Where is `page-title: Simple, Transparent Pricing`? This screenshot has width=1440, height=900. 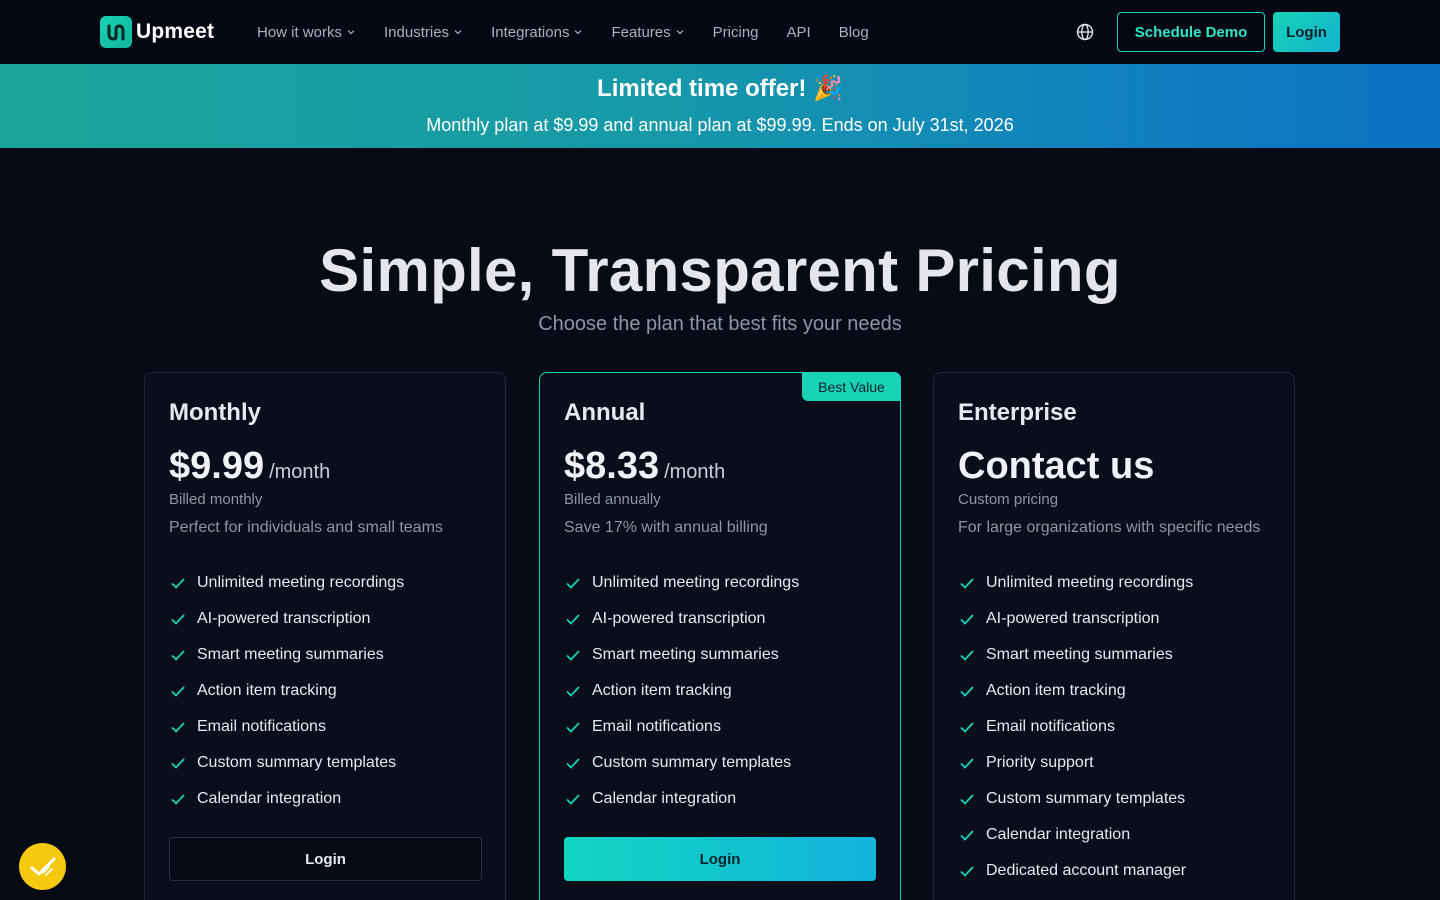
page-title: Simple, Transparent Pricing is located at coordinates (720, 270).